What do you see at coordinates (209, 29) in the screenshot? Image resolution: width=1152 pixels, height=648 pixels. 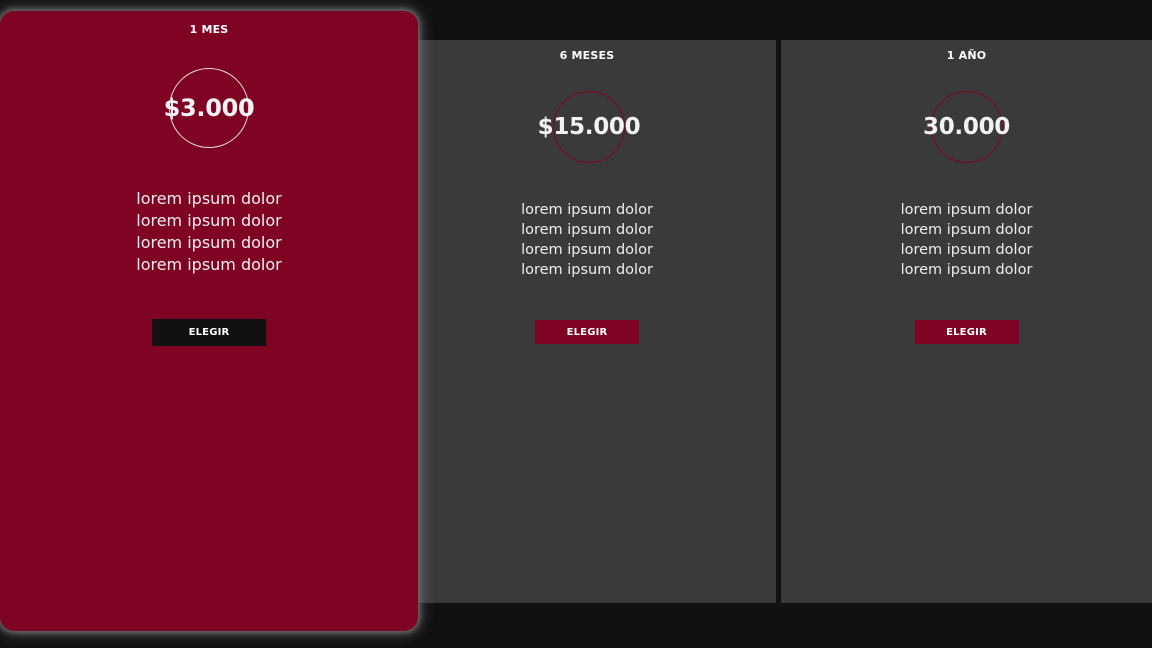 I see `plan-title: 1 MES` at bounding box center [209, 29].